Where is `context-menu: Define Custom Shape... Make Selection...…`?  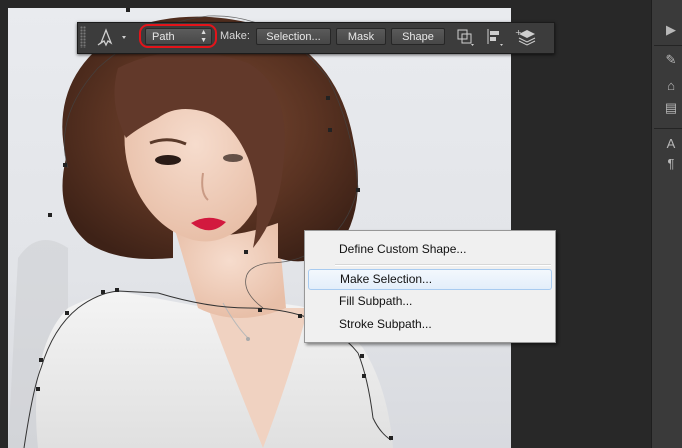
context-menu: Define Custom Shape... Make Selection...… is located at coordinates (430, 286).